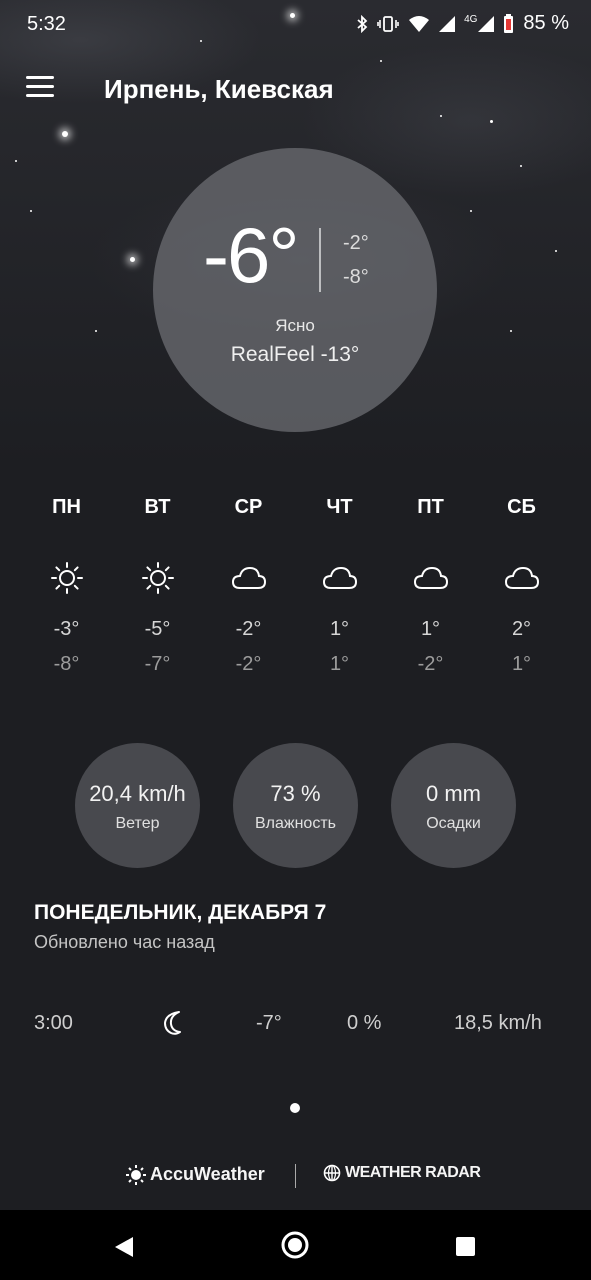 Image resolution: width=591 pixels, height=1280 pixels. What do you see at coordinates (66, 507) in the screenshot?
I see `day-name: ПН` at bounding box center [66, 507].